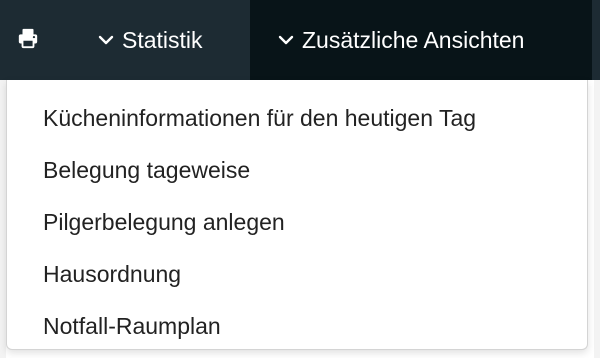  I want to click on menu-item-notfall-raumplan: Notfall-Raumplan, so click(297, 326).